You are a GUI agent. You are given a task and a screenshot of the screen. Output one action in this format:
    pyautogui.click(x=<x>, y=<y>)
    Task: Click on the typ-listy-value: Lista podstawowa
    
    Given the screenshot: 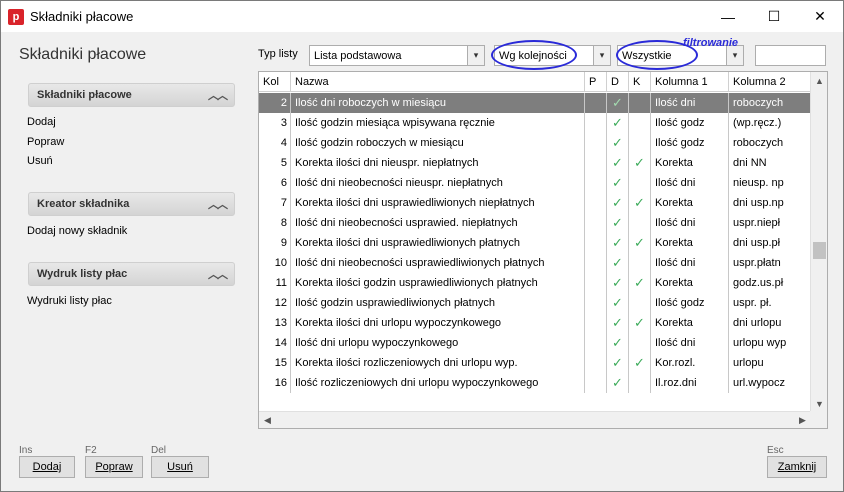 What is the action you would take?
    pyautogui.click(x=358, y=55)
    